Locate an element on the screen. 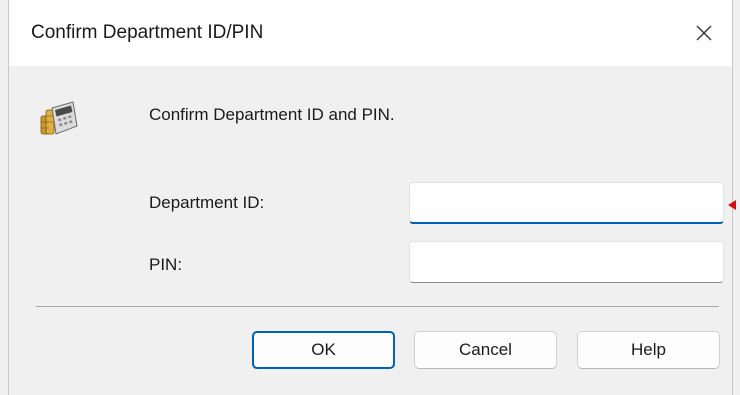 This screenshot has width=740, height=395. pin-label: PIN: is located at coordinates (166, 264).